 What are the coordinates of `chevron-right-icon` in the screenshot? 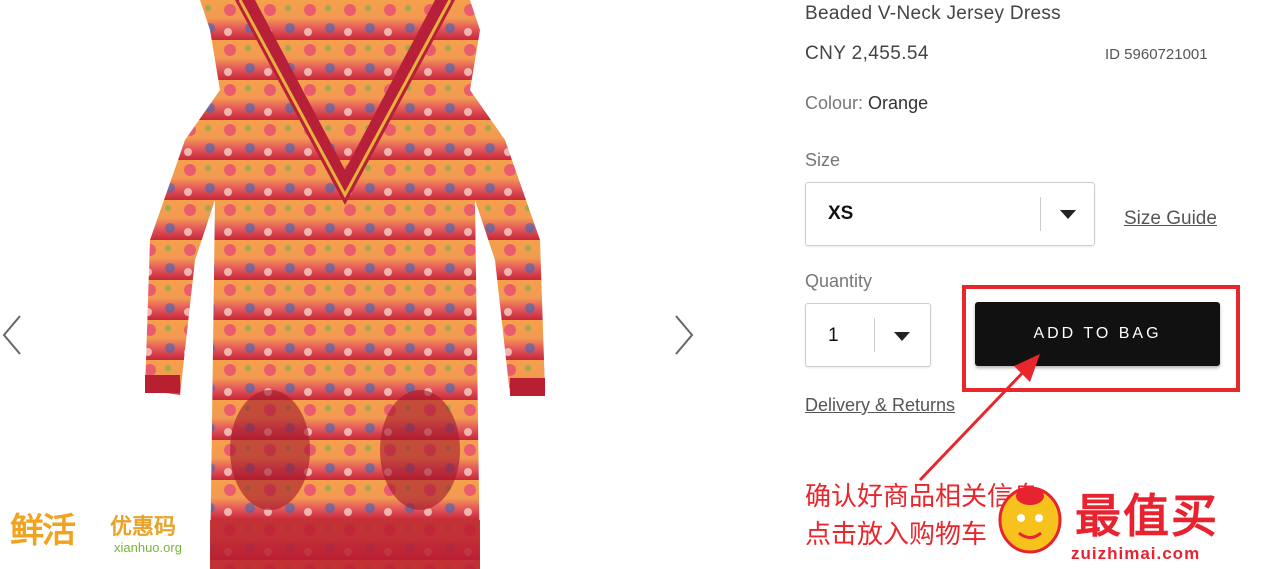 It's located at (683, 335).